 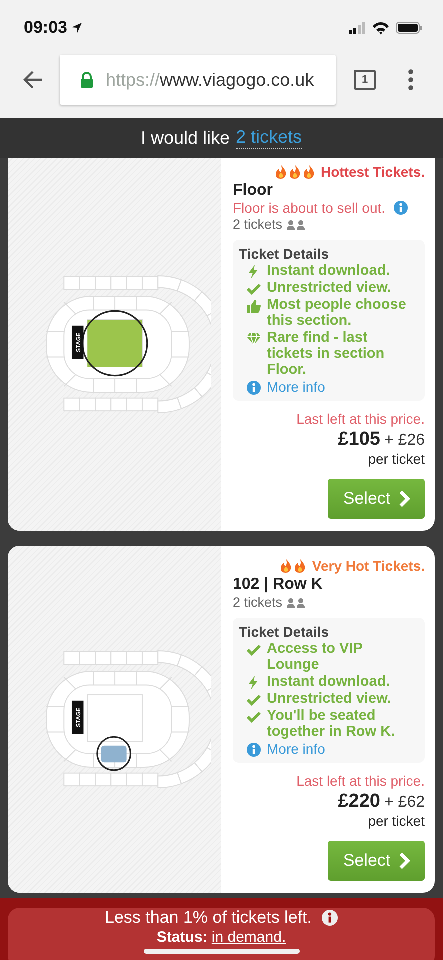 I want to click on more-options-icon, so click(x=411, y=80).